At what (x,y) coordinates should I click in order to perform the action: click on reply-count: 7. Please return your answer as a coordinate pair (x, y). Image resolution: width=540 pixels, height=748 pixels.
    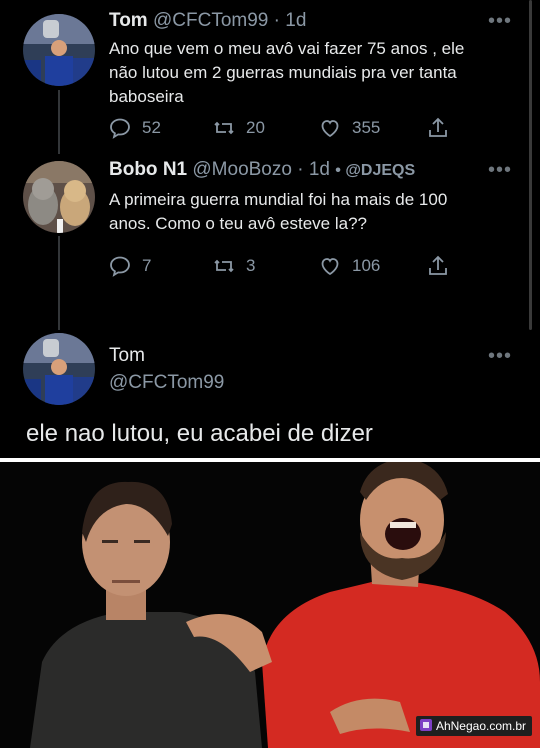
    Looking at the image, I should click on (147, 265).